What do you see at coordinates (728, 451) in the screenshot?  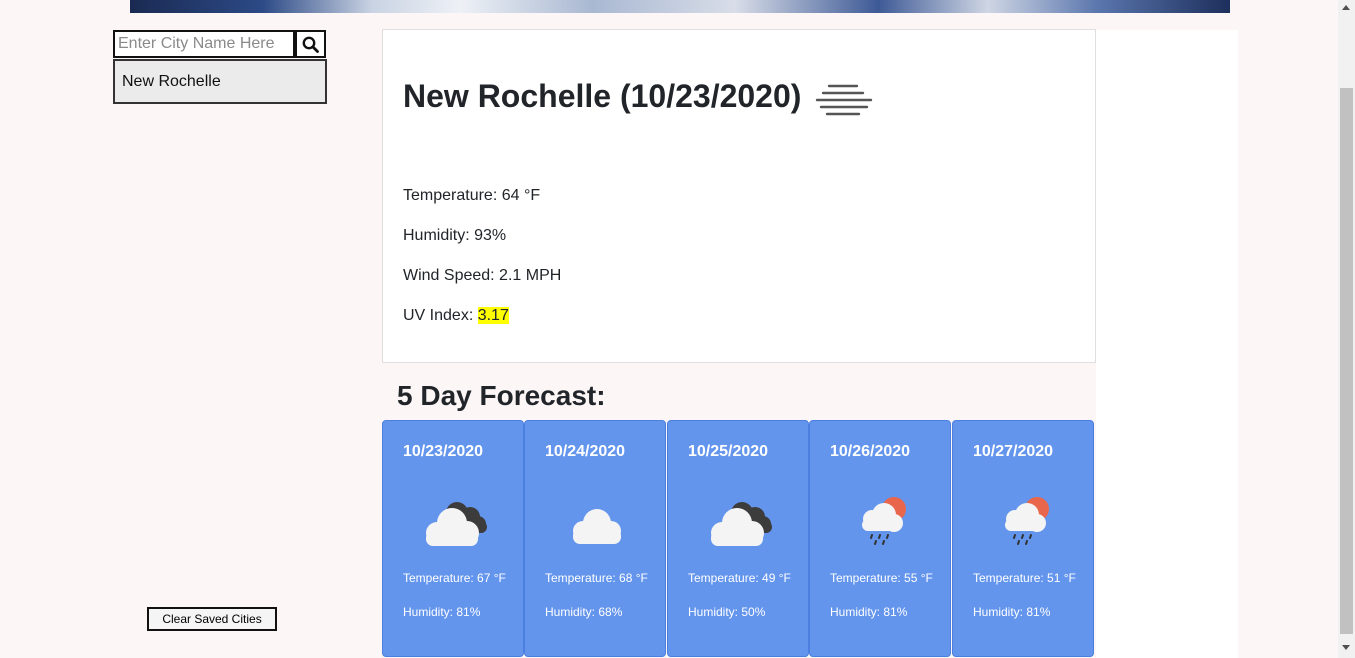 I see `forecast-date: 10/25/2020` at bounding box center [728, 451].